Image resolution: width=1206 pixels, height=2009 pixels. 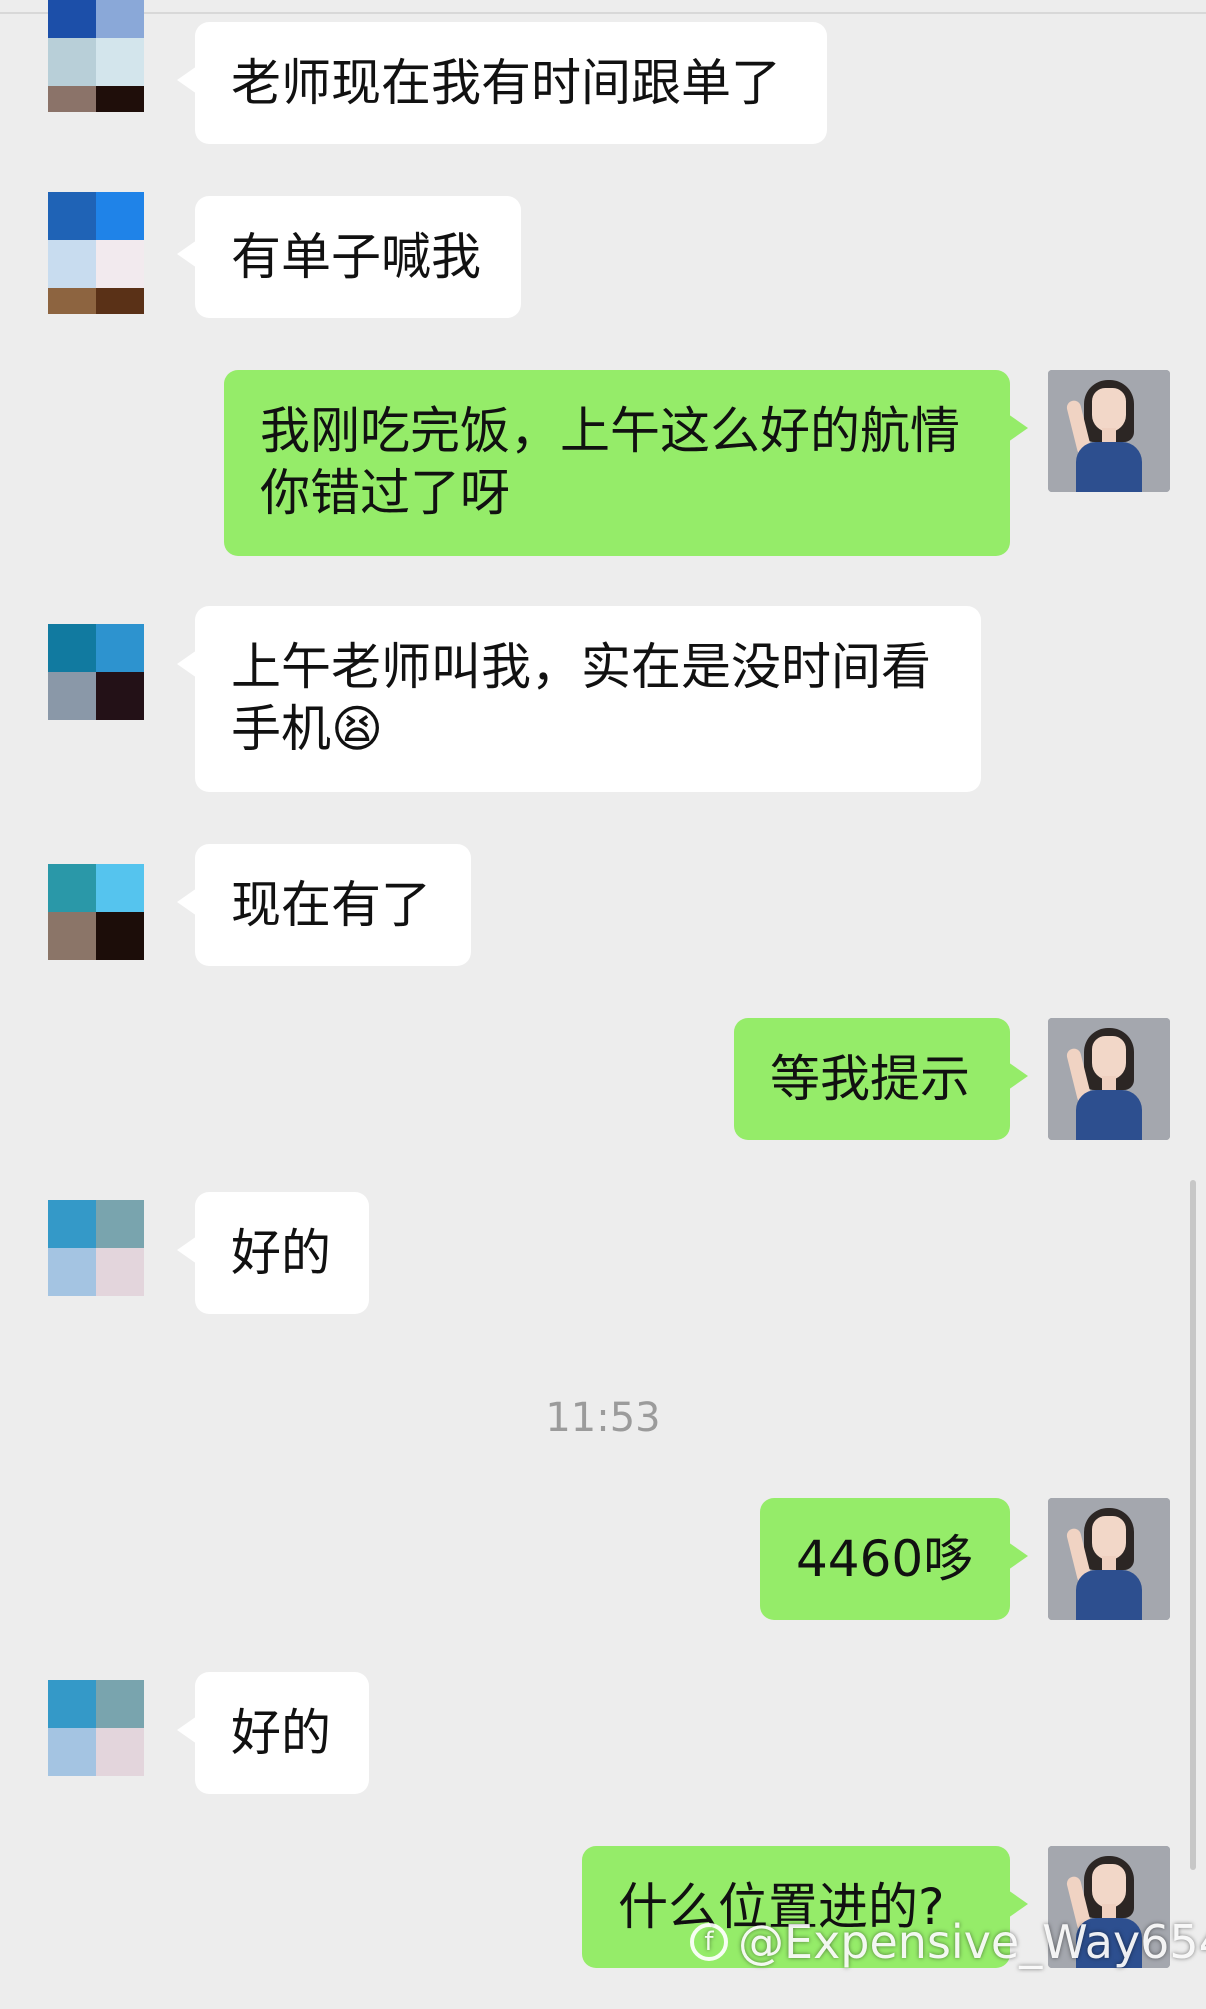 I want to click on top-divider, so click(x=603, y=7).